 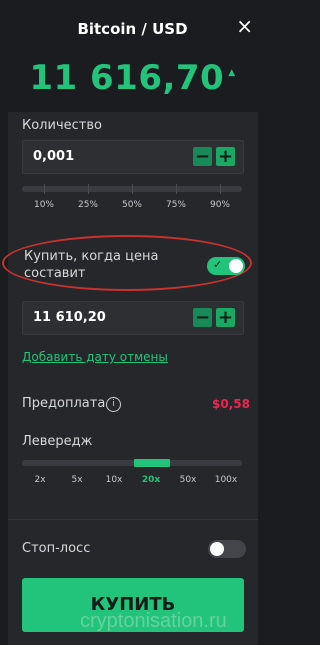 What do you see at coordinates (77, 480) in the screenshot?
I see `leverage-5x: 5x` at bounding box center [77, 480].